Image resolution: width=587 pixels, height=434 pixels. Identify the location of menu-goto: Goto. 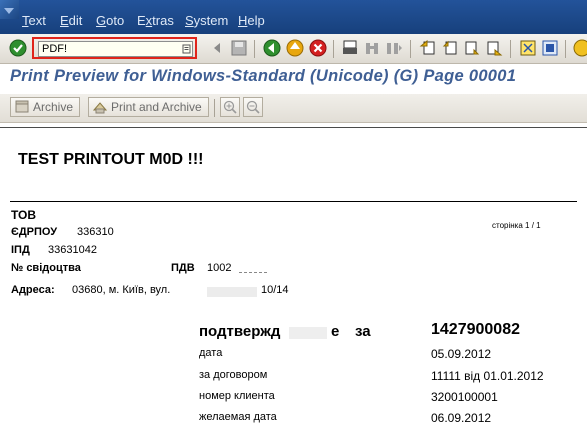
(110, 20).